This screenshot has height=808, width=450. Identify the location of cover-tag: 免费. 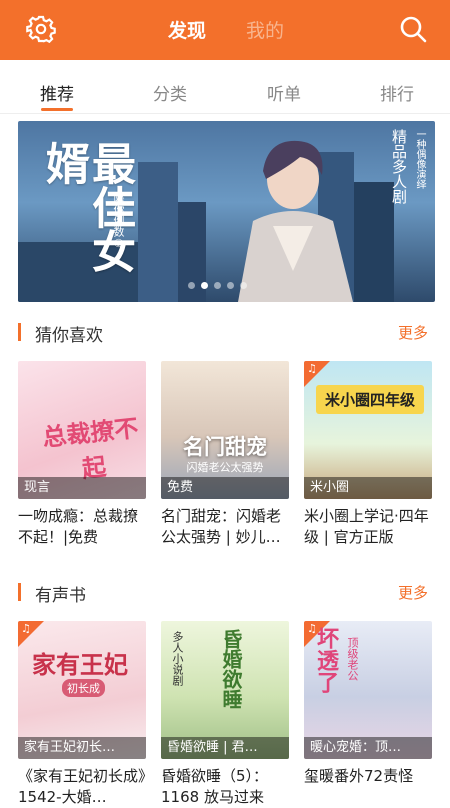
(225, 488).